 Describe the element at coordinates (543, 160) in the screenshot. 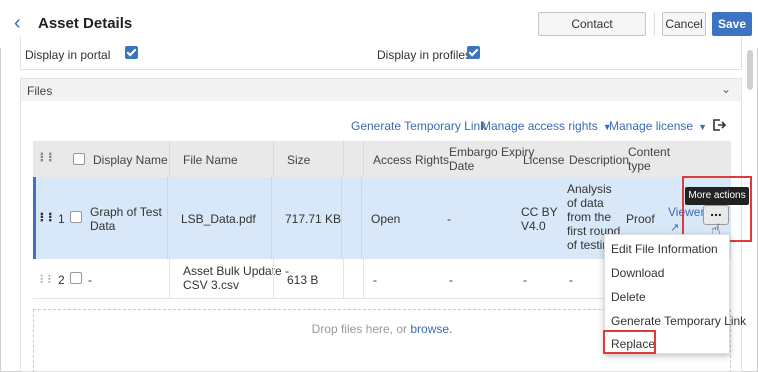

I see `col-license: License` at that location.